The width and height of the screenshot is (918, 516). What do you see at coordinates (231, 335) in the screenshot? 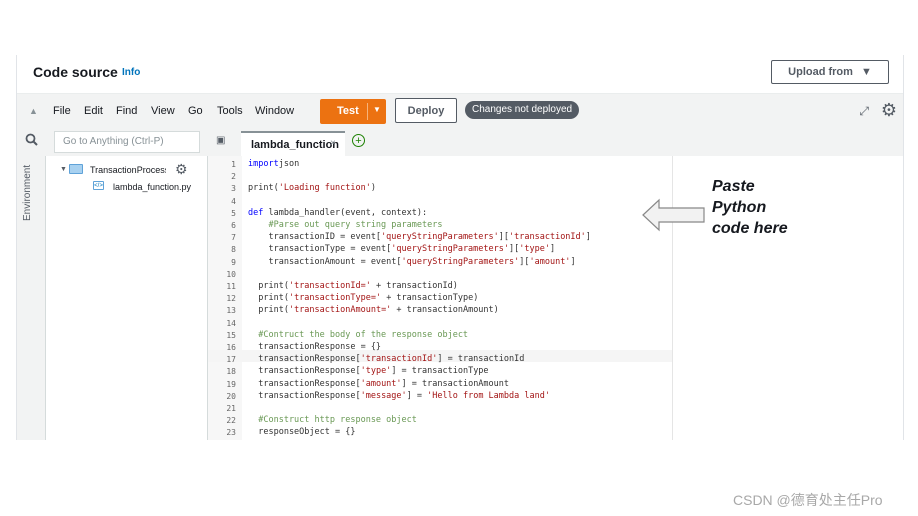
I see `line-number: 15` at bounding box center [231, 335].